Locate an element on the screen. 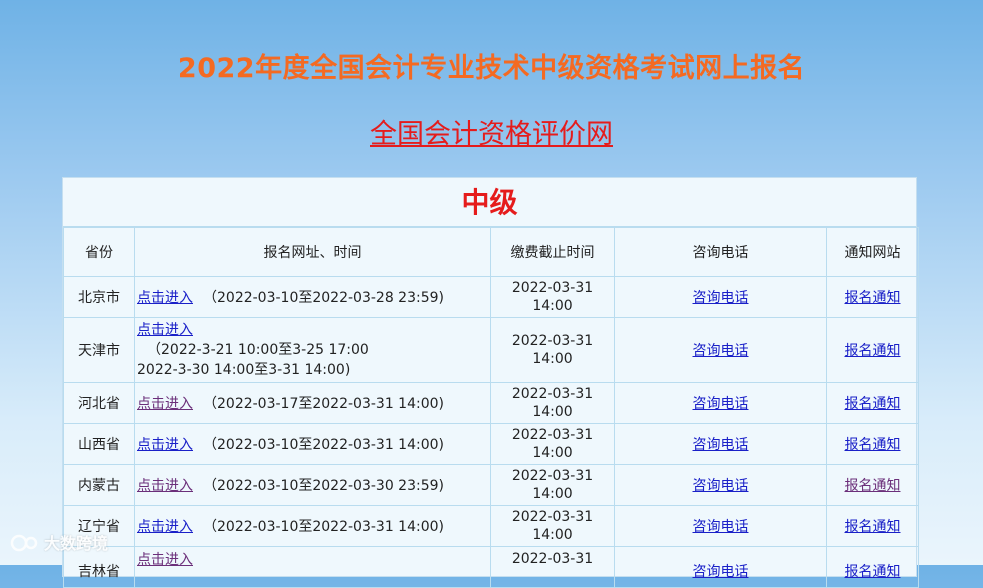  table-row: 吉林省 点击进入 2022-03-31 咨询电话 报名通知 is located at coordinates (491, 567).